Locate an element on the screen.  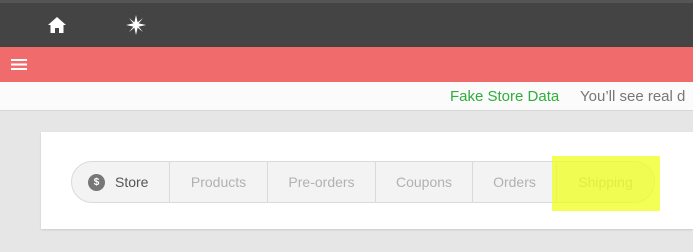
dollar-coin-icon: $ is located at coordinates (96, 182).